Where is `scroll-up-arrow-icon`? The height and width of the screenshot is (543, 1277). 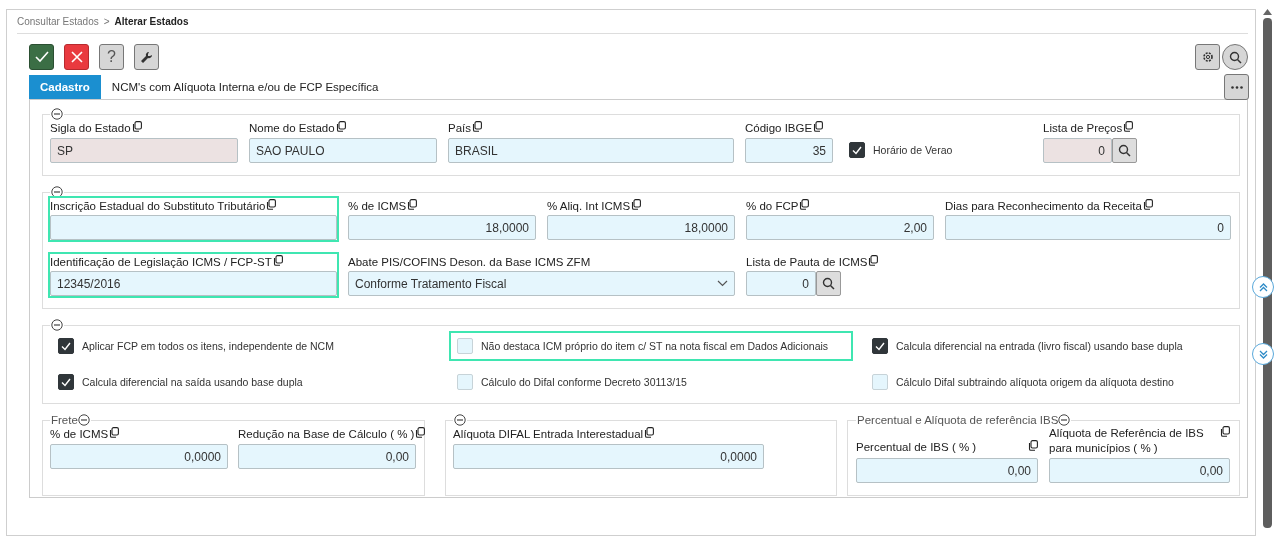 scroll-up-arrow-icon is located at coordinates (1267, 12).